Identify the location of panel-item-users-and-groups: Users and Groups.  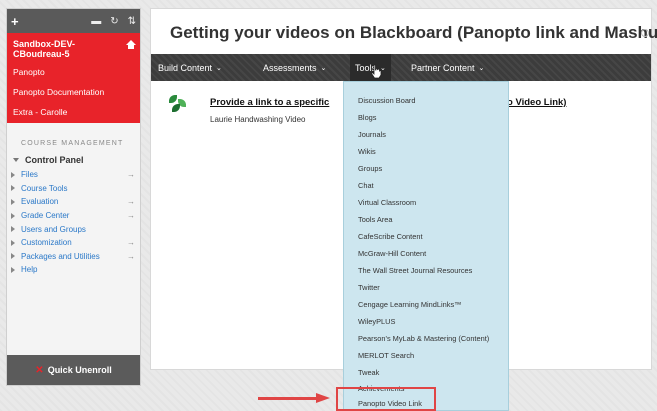
(73, 229).